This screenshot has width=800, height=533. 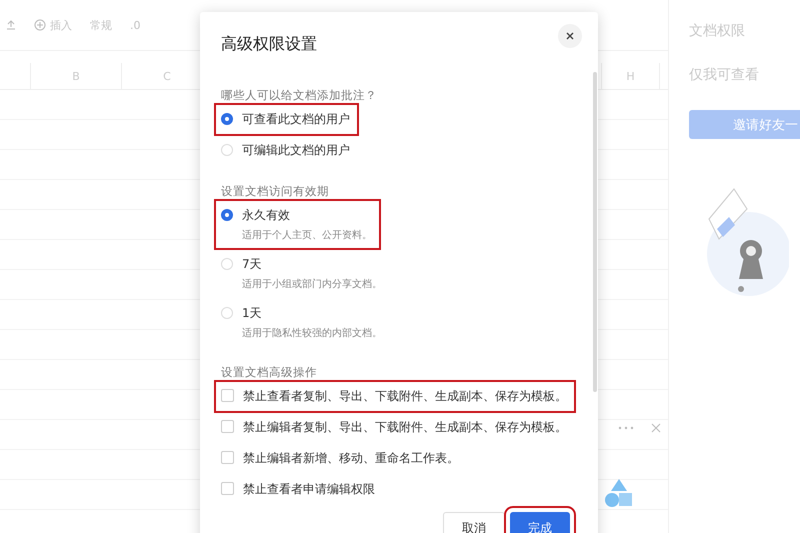 What do you see at coordinates (275, 192) in the screenshot?
I see `section-label: 设置文档访问有效期` at bounding box center [275, 192].